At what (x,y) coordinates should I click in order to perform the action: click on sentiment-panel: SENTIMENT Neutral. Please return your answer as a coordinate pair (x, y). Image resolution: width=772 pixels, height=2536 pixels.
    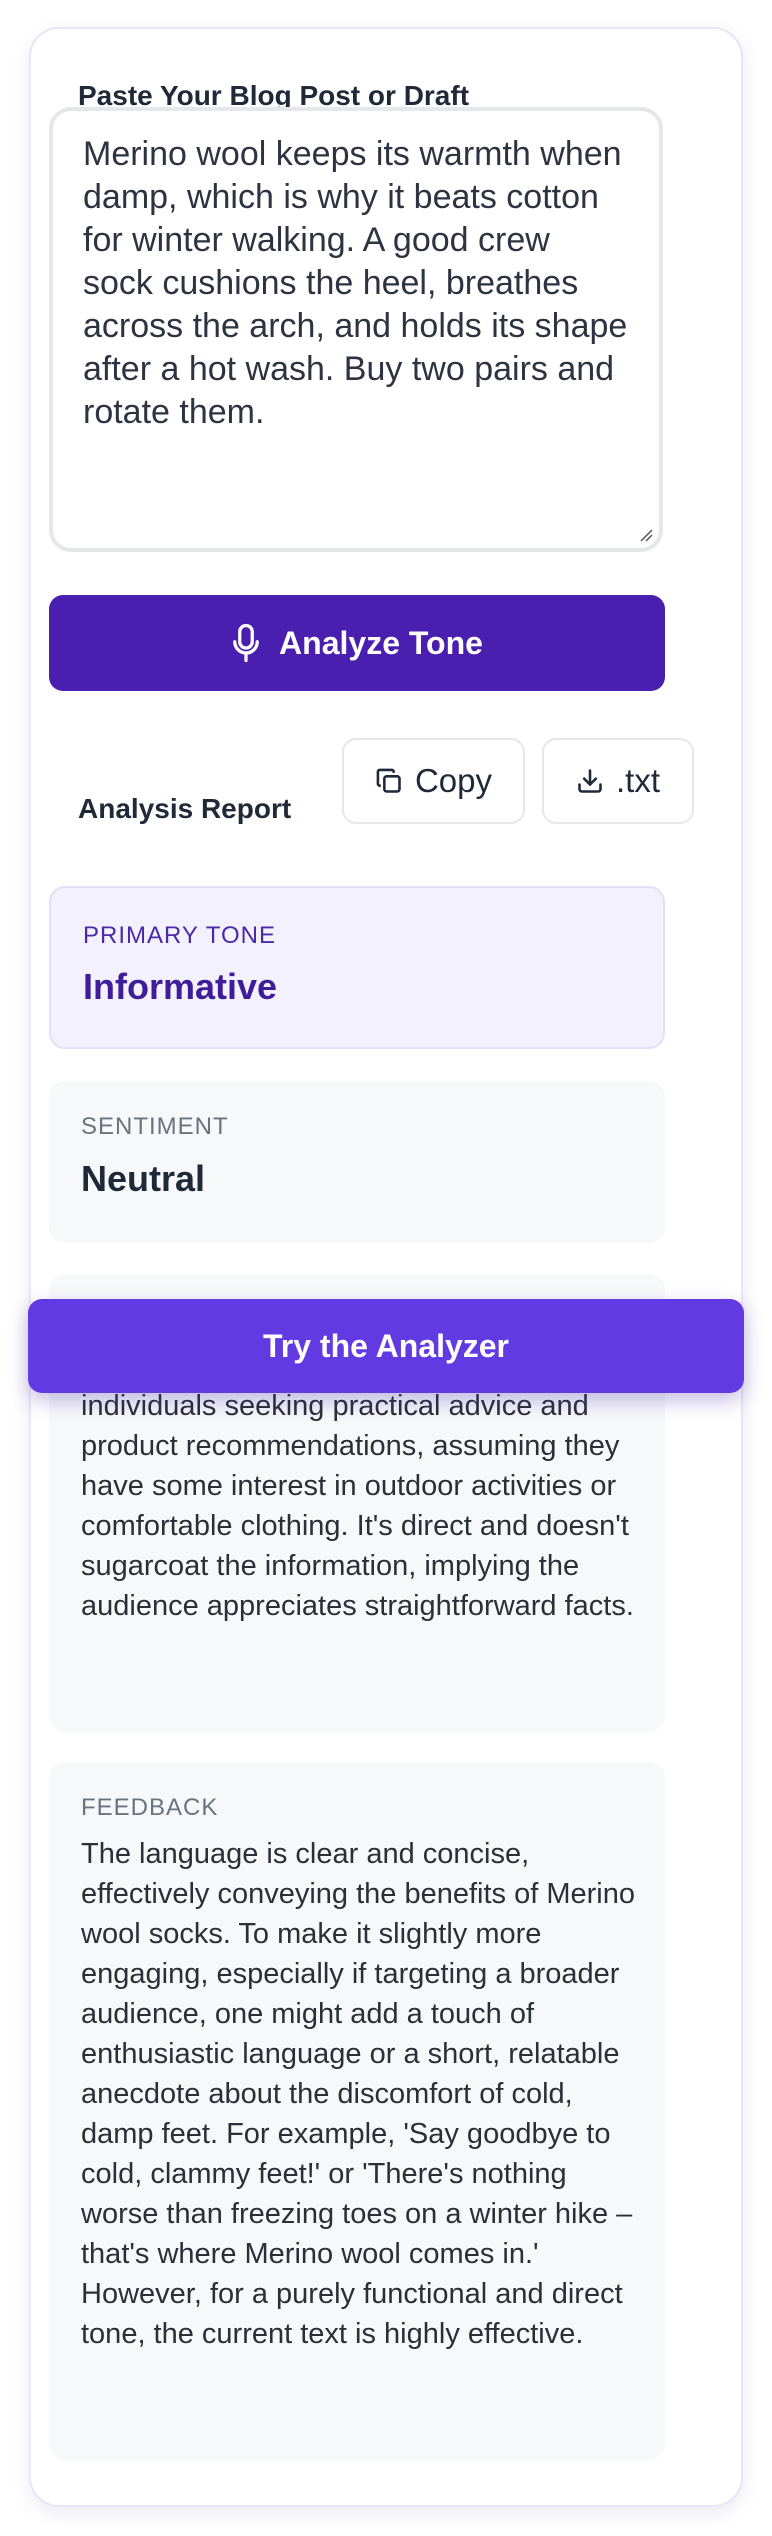
    Looking at the image, I should click on (357, 1162).